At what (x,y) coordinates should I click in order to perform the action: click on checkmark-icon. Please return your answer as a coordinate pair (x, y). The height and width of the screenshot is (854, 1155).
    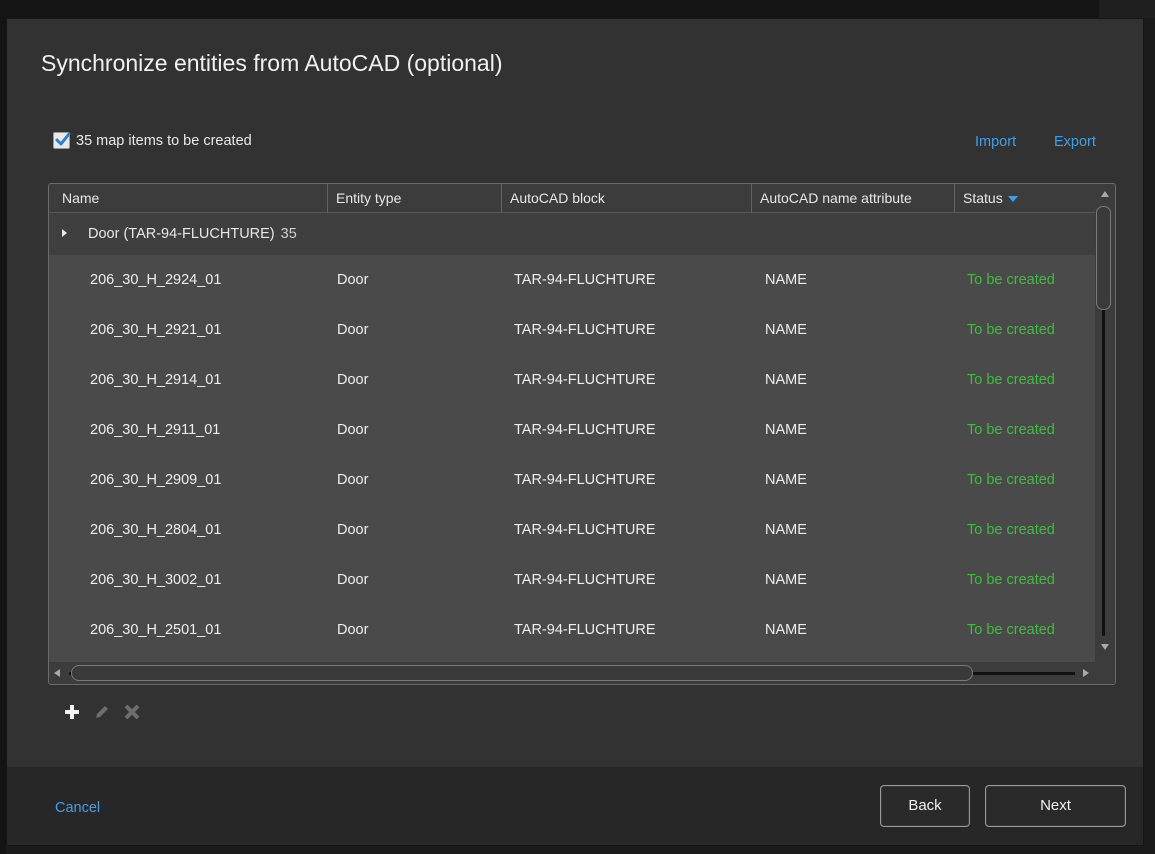
    Looking at the image, I should click on (63, 139).